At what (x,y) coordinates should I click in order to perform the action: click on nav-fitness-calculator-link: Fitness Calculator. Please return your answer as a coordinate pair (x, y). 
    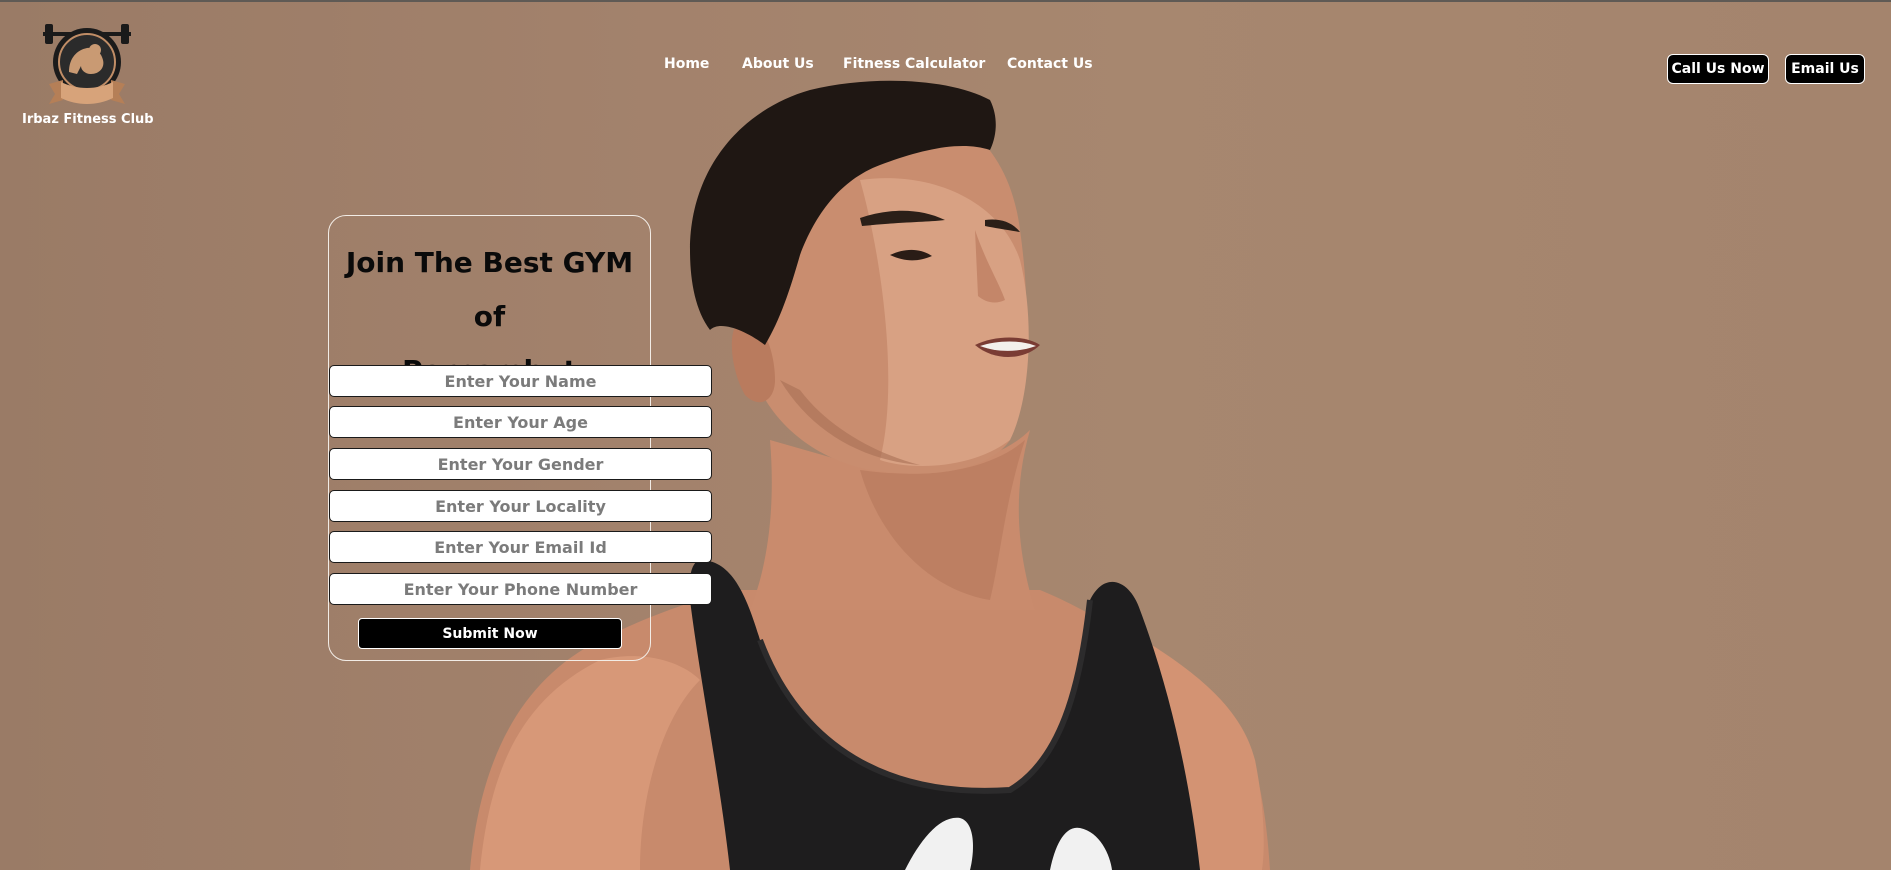
    Looking at the image, I should click on (914, 64).